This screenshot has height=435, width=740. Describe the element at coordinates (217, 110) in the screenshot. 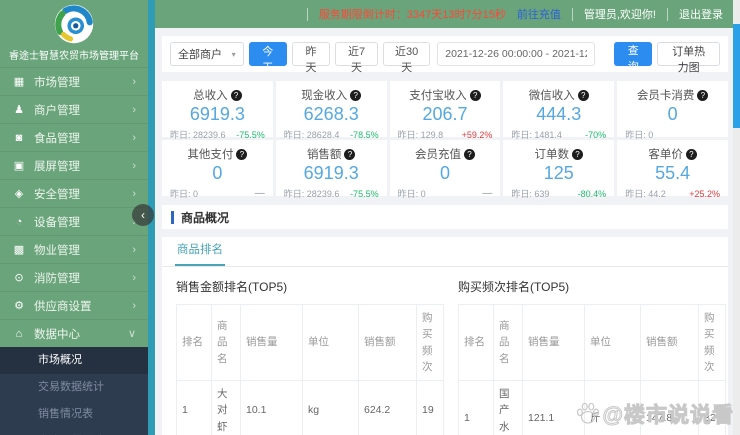

I see `stat-card-total-income: 总收入? 6919.3 昨日: 28239.6 -75.5%` at that location.